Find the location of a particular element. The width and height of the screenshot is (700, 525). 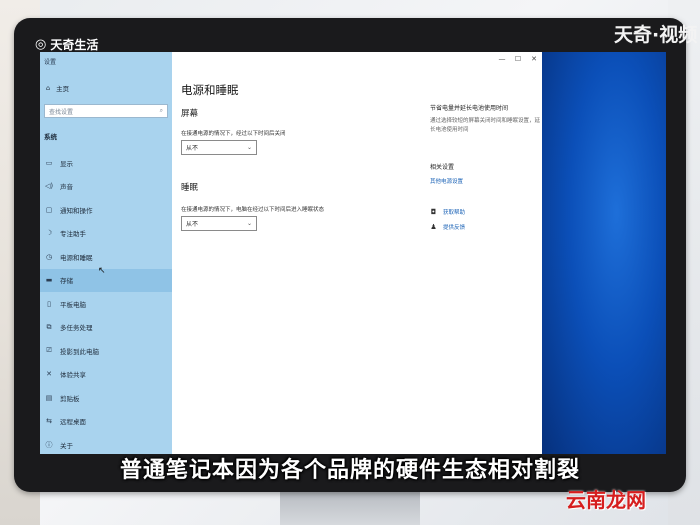

sidebar-item-label: 多任务处理 is located at coordinates (76, 328).